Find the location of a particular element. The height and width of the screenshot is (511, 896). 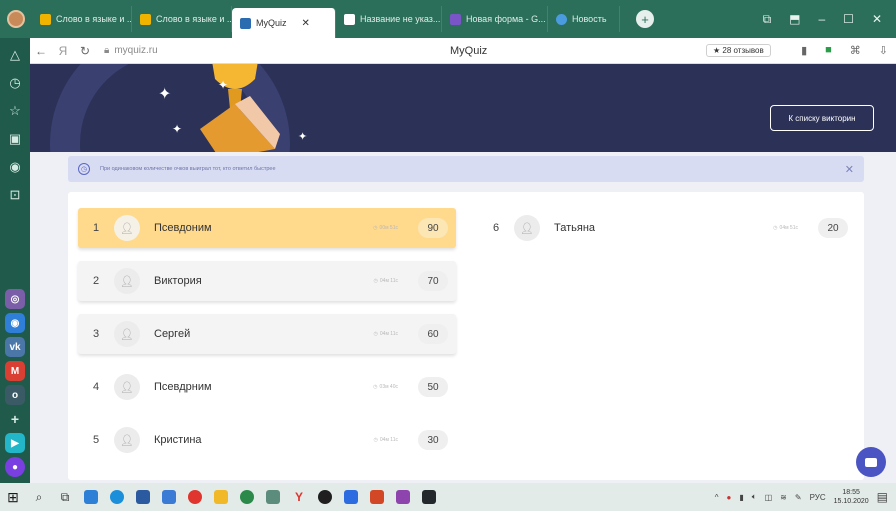

sparkle-icon: ✦ is located at coordinates (223, 85).